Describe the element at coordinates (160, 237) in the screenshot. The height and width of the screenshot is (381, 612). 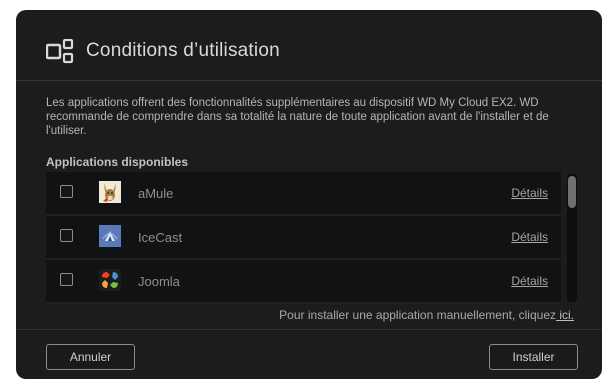
I see `app-name: IceCast` at that location.